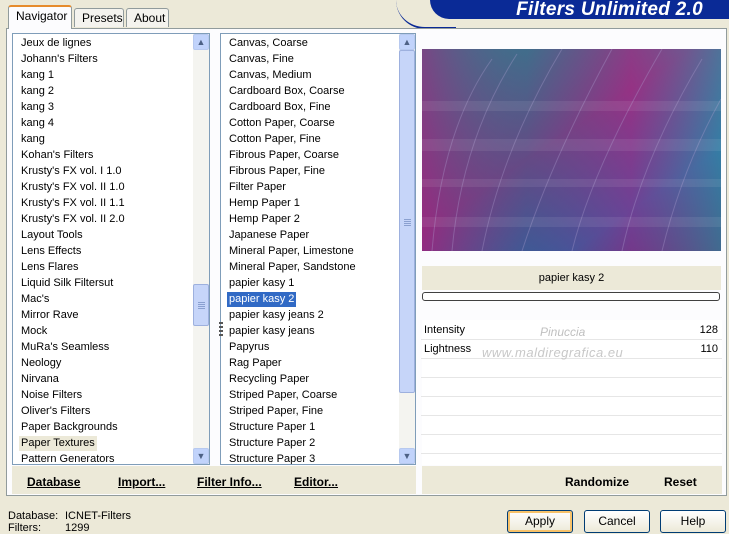  What do you see at coordinates (37, 107) in the screenshot?
I see `category-list-item: kang 3` at bounding box center [37, 107].